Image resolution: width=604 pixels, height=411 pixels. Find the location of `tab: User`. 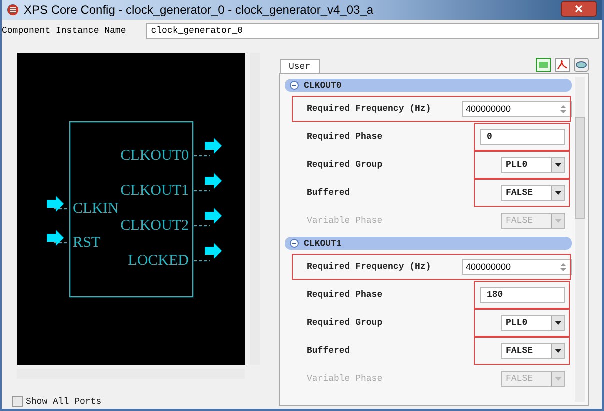

tab: User is located at coordinates (300, 66).